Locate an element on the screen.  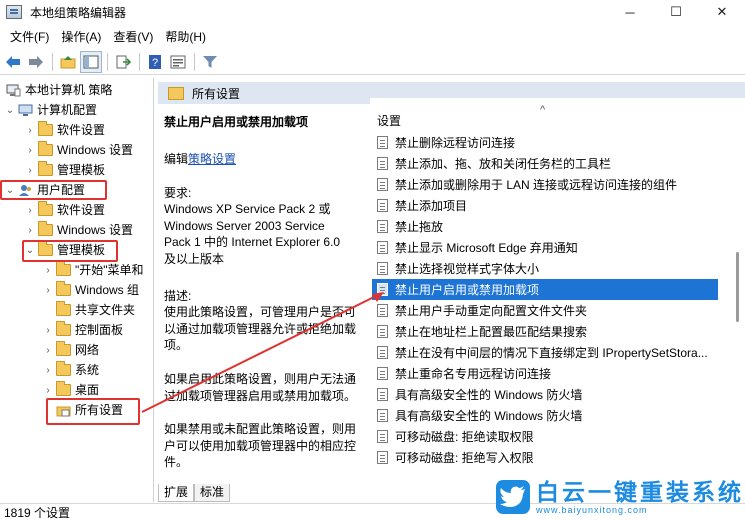
export-list-icon is located at coordinates (123, 62).